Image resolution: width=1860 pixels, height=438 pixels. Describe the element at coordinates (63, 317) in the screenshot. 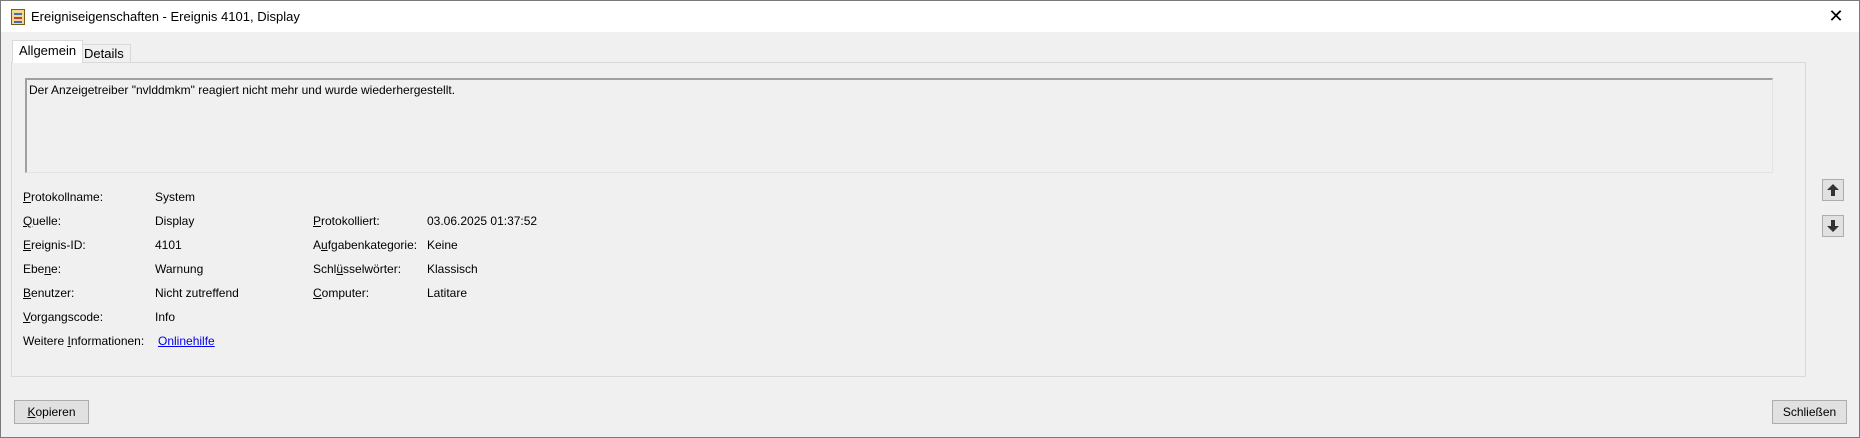

I see `label-vorgangscode: Vorgangscode:` at that location.